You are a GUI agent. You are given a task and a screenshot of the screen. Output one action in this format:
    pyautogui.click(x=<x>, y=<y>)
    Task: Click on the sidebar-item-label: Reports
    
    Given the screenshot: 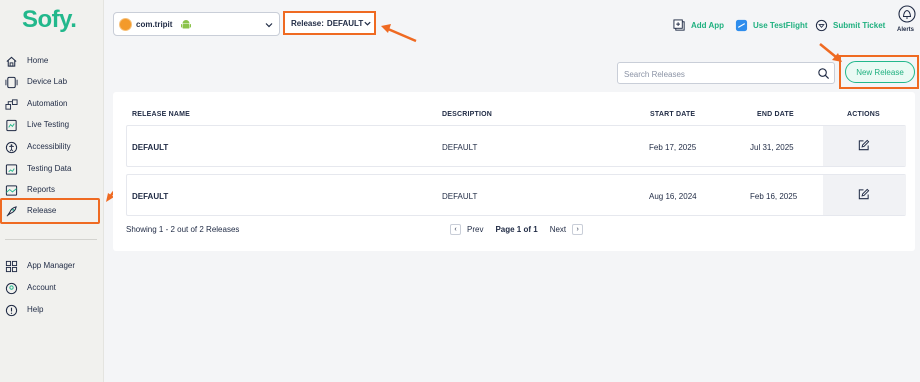 What is the action you would take?
    pyautogui.click(x=41, y=189)
    